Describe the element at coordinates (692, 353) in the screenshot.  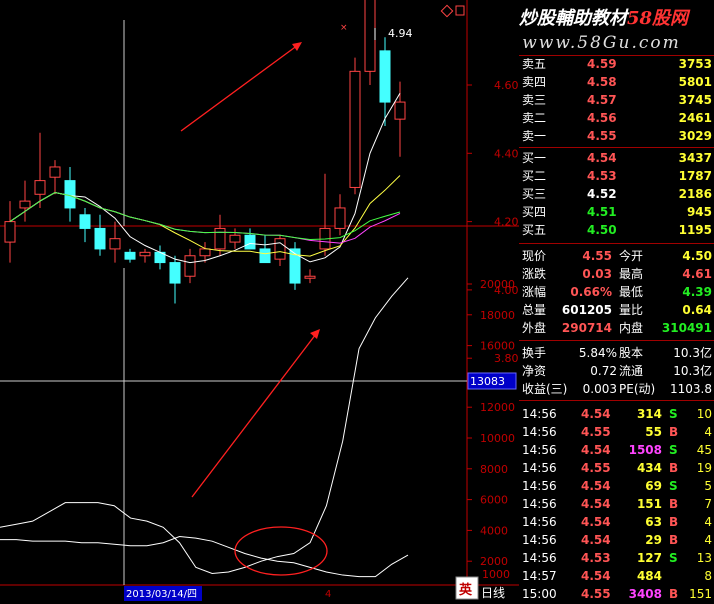
I see `fund-value: 10.3亿` at that location.